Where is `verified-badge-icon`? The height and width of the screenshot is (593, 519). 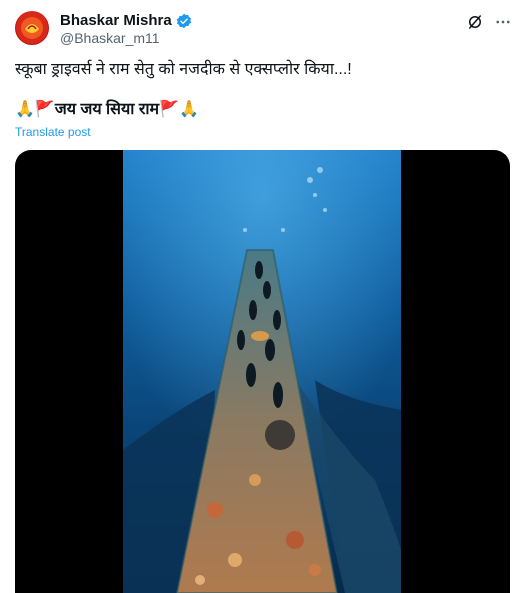 verified-badge-icon is located at coordinates (183, 20).